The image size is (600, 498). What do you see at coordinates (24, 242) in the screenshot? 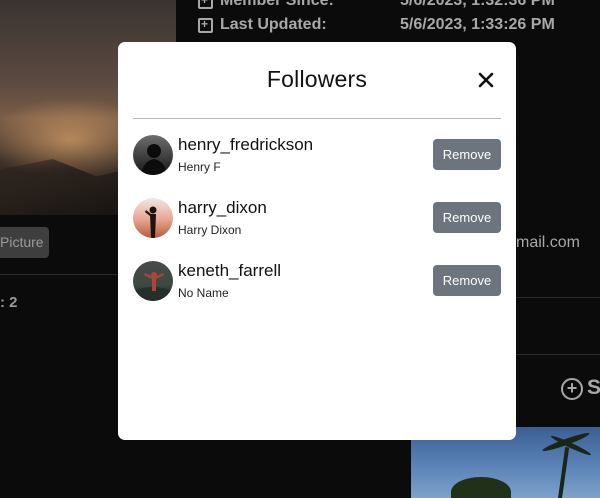
I see `change-picture-button: Picture` at bounding box center [24, 242].